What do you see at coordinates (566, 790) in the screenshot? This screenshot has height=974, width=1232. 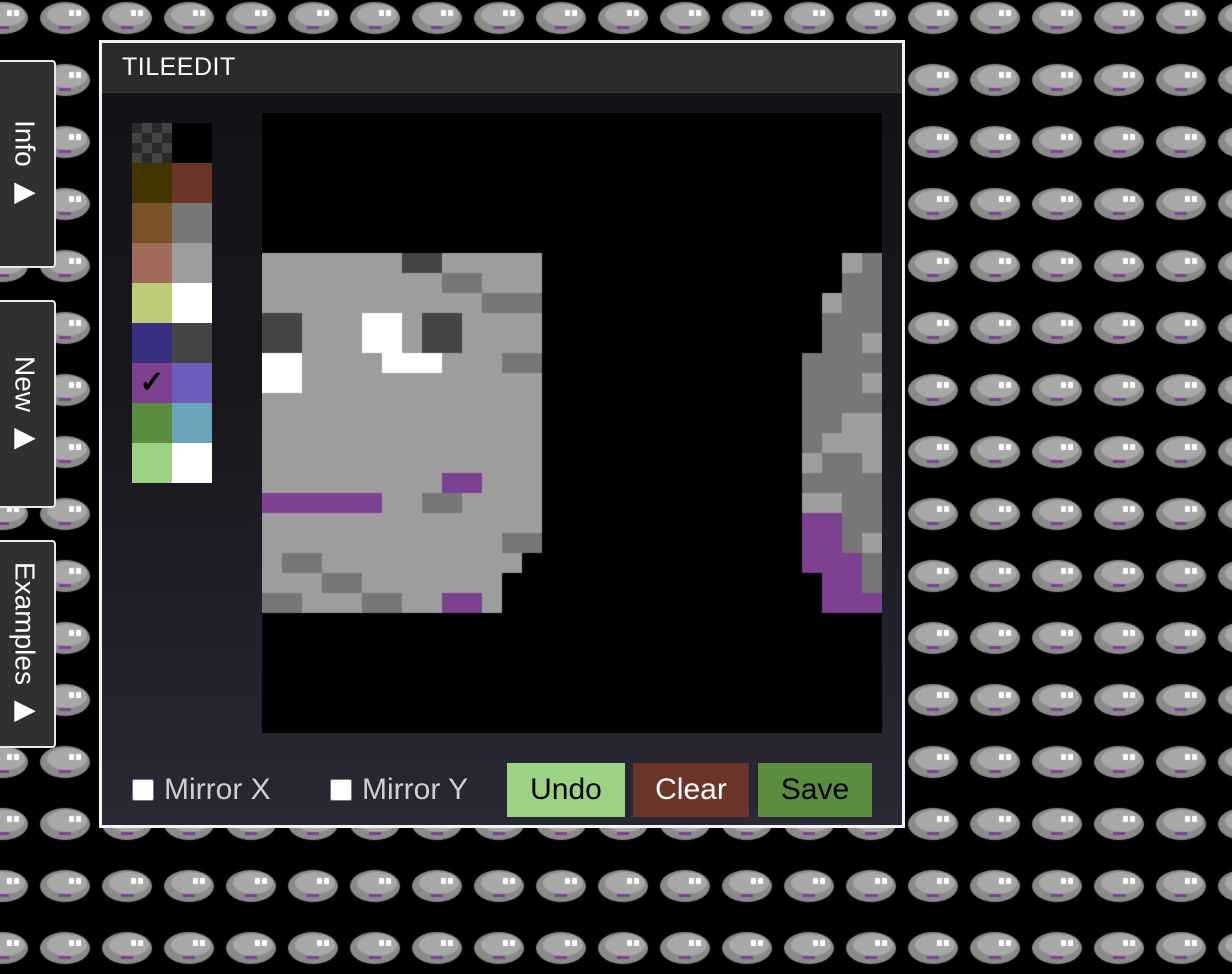 I see `undo-button: Undo` at bounding box center [566, 790].